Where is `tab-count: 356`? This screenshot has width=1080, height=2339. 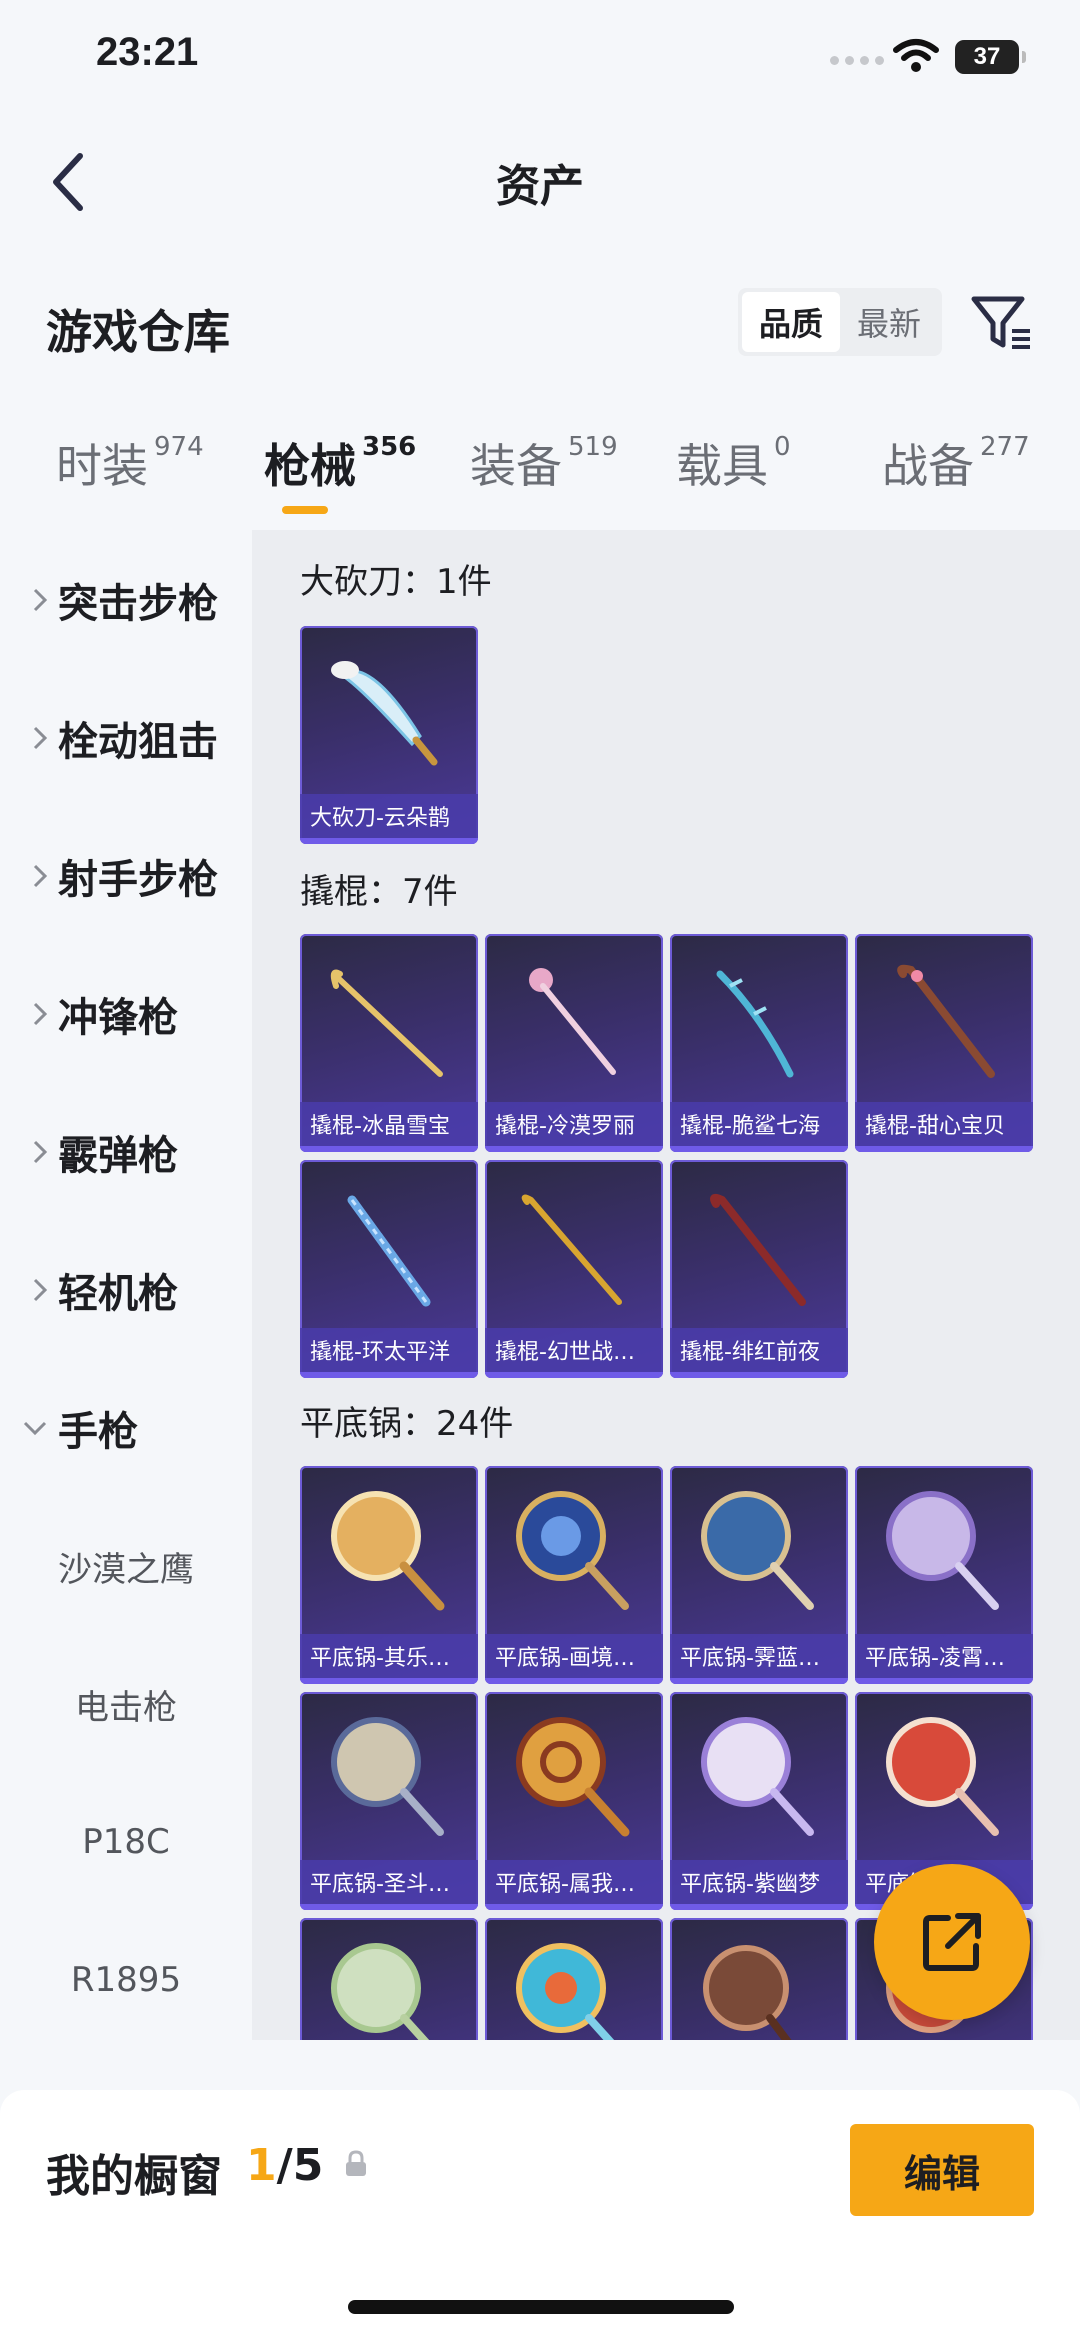 tab-count: 356 is located at coordinates (389, 447).